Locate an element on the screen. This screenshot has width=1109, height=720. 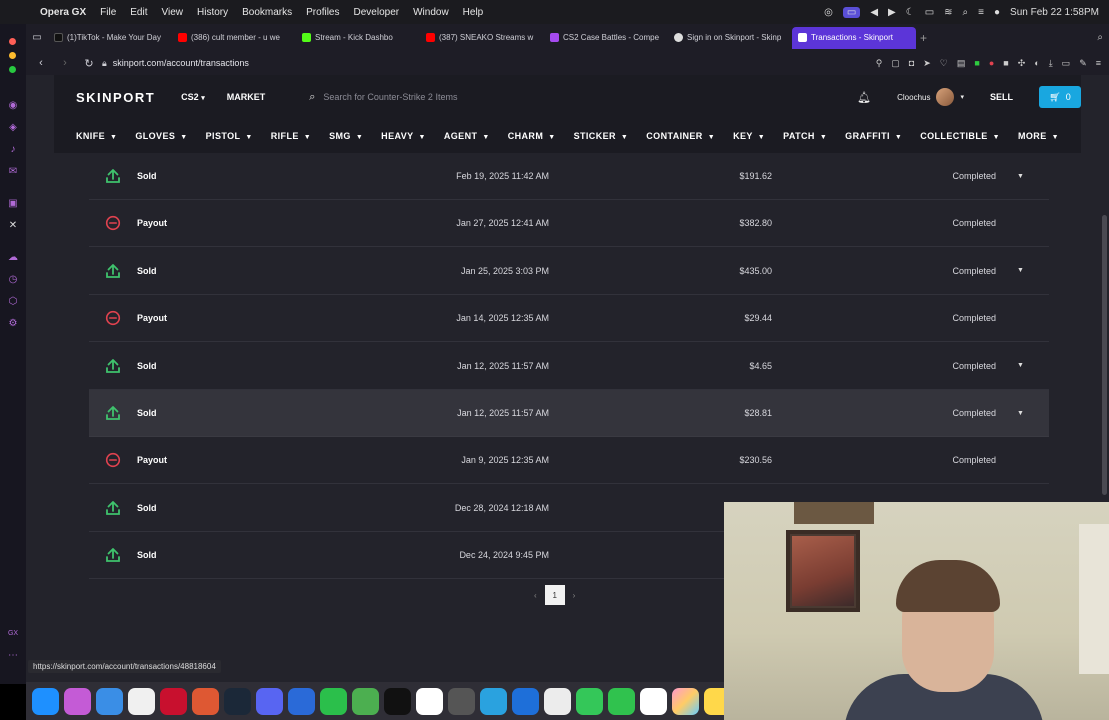
safari-icon is located at coordinates (109, 701).